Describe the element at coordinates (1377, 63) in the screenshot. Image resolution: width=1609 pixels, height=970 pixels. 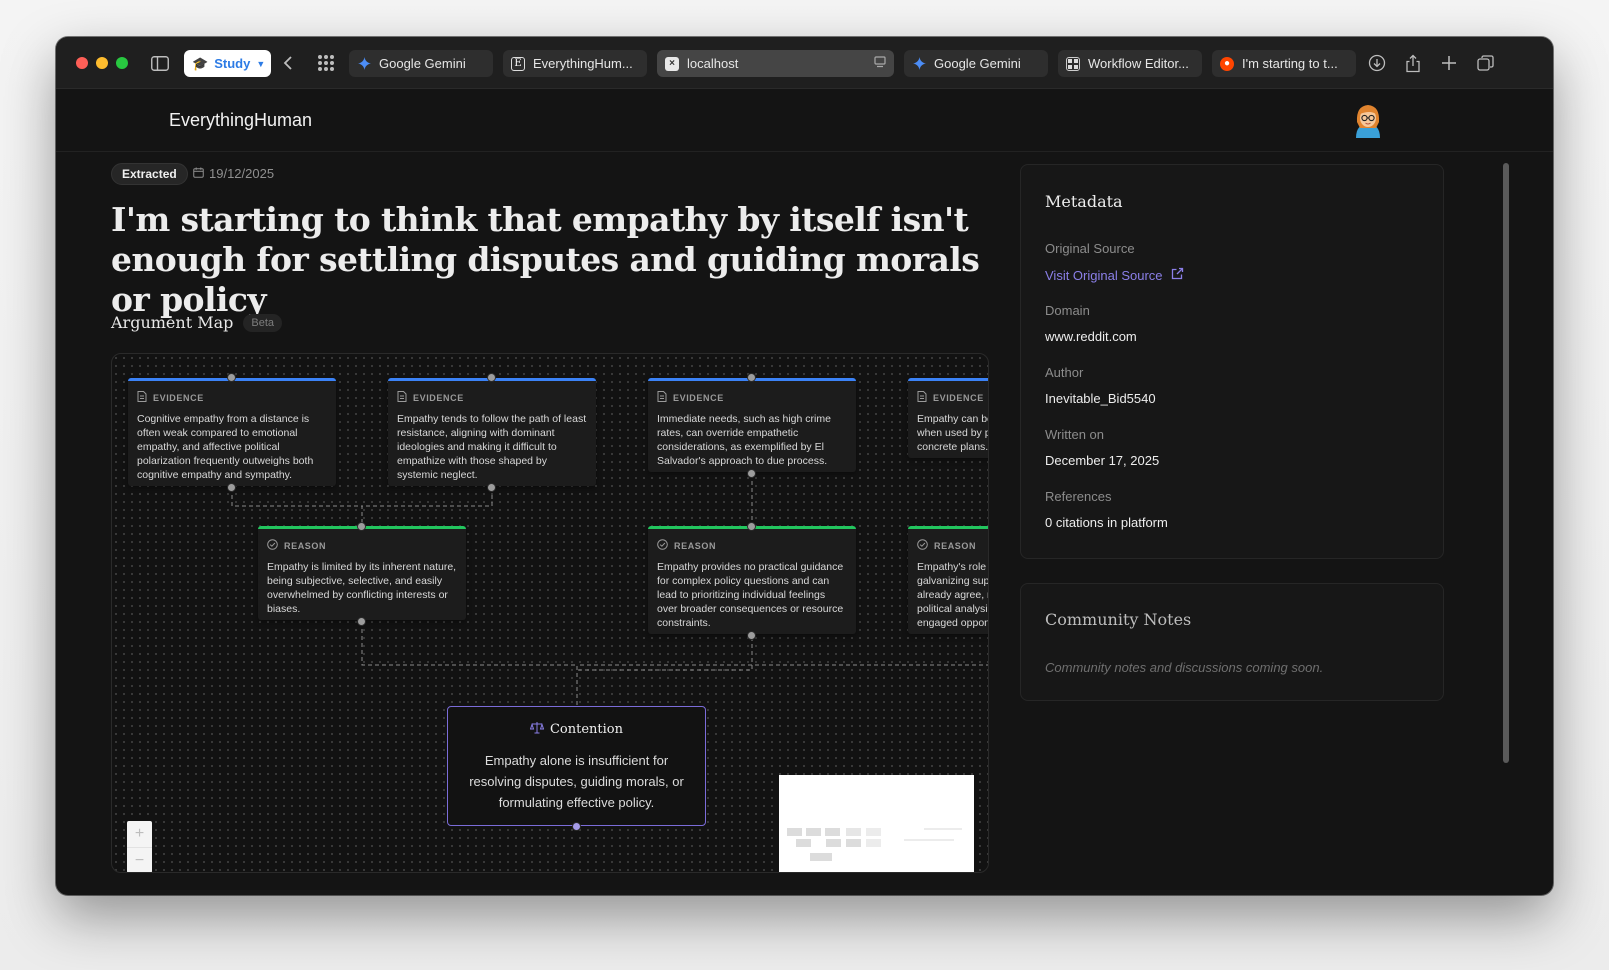
I see `downloads-icon` at that location.